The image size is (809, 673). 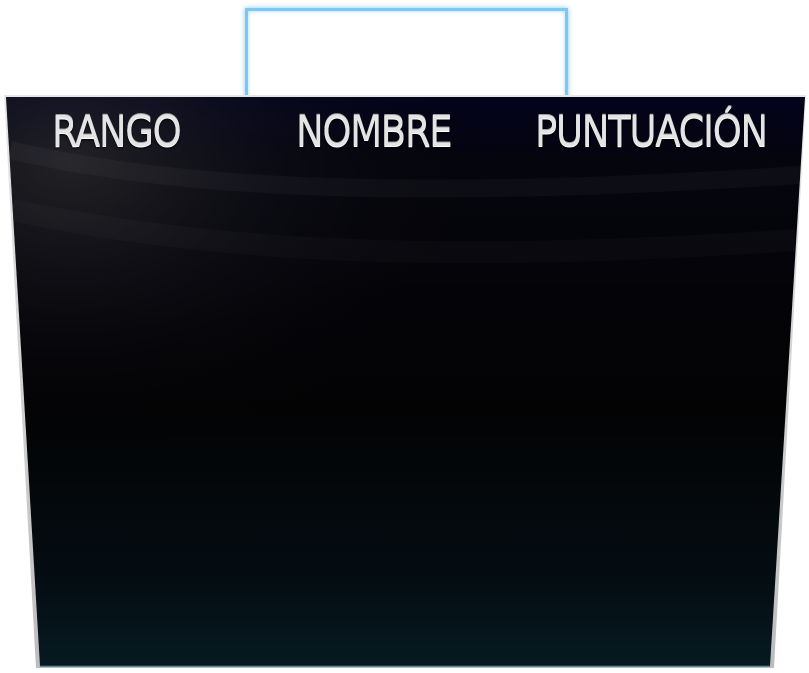 I want to click on rank-column-header: RANGO, so click(x=117, y=132).